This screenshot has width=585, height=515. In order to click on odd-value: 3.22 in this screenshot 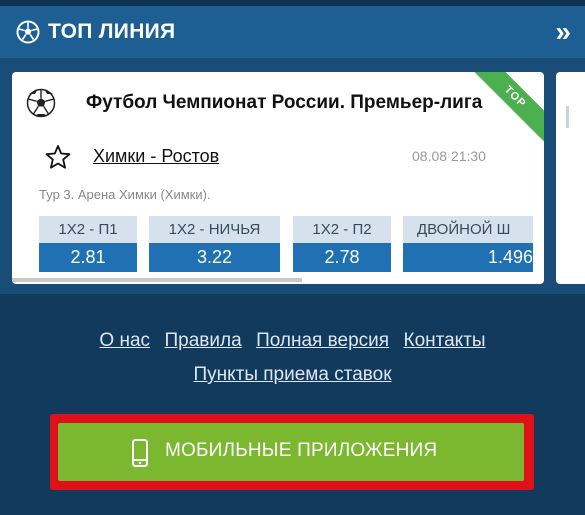, I will do `click(214, 257)`.